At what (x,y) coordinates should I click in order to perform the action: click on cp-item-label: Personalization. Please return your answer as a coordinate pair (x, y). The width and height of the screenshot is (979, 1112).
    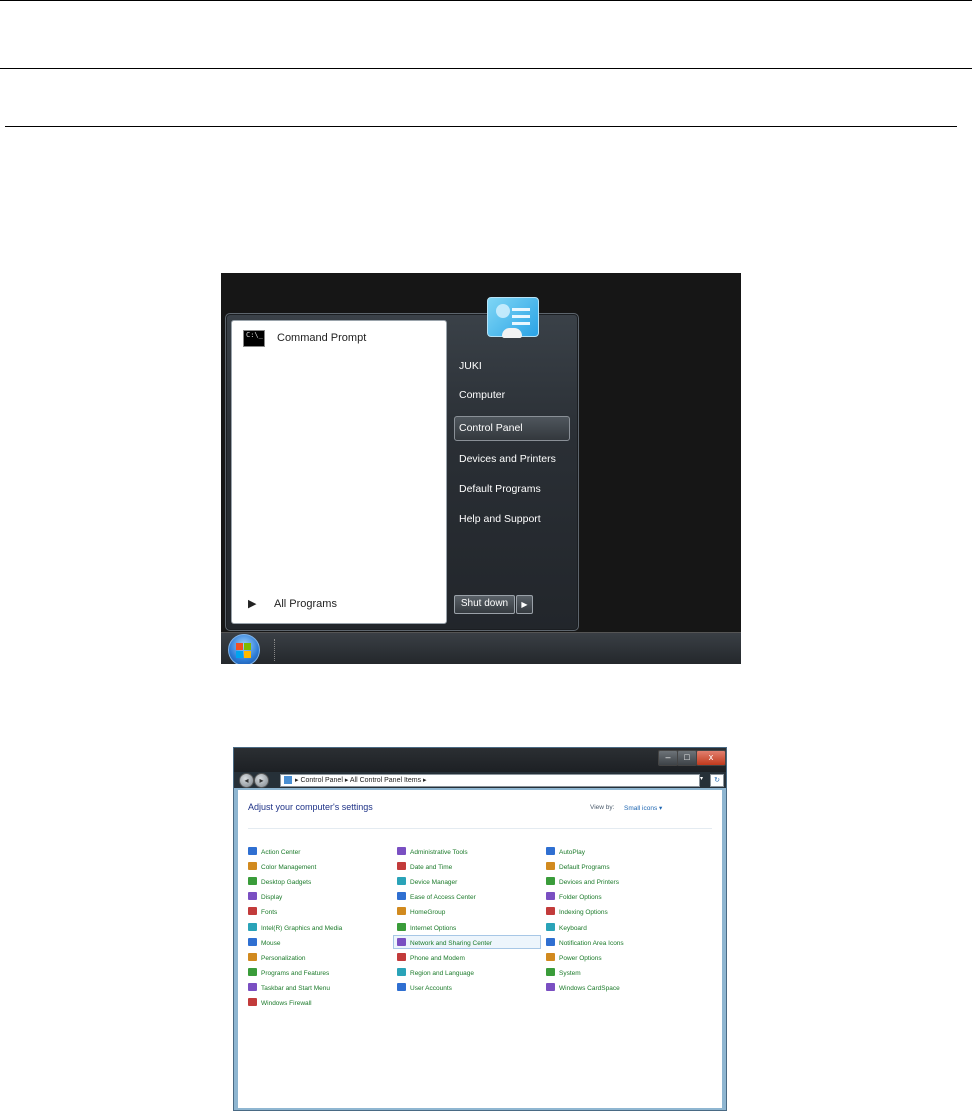
    Looking at the image, I should click on (283, 958).